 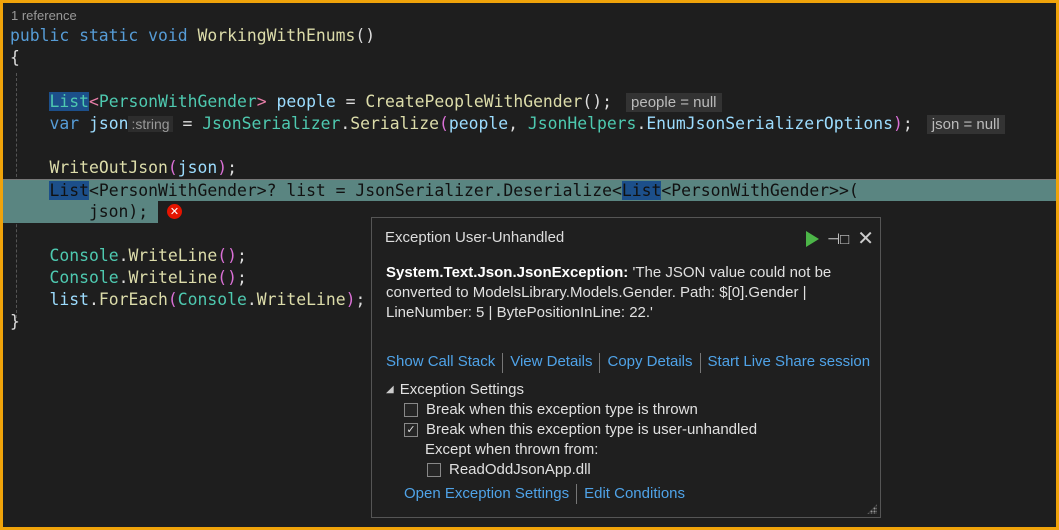 I want to click on code-token: EnumJsonSerializerOptions, so click(x=770, y=123).